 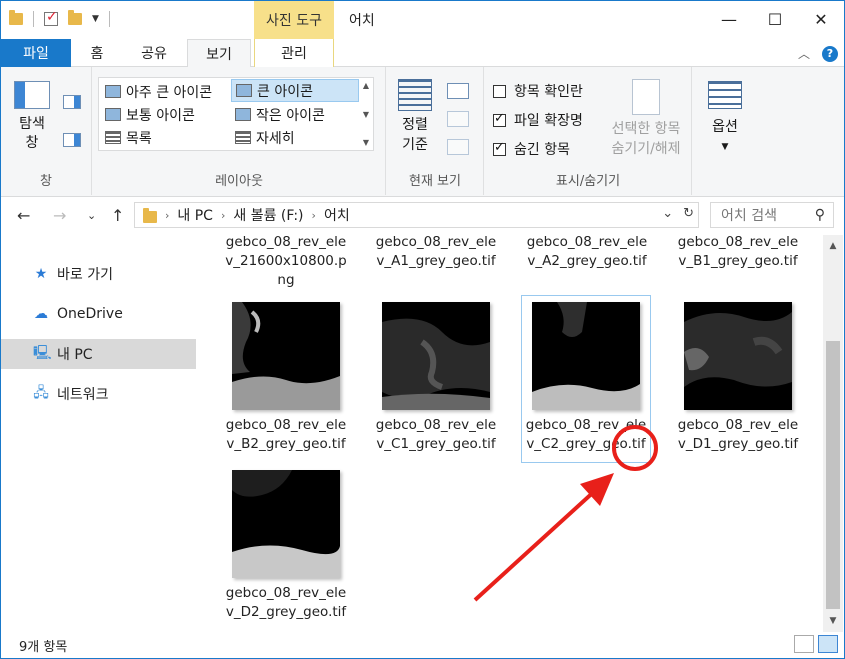 I want to click on layout-small-icons: 작은 아이콘, so click(x=295, y=114).